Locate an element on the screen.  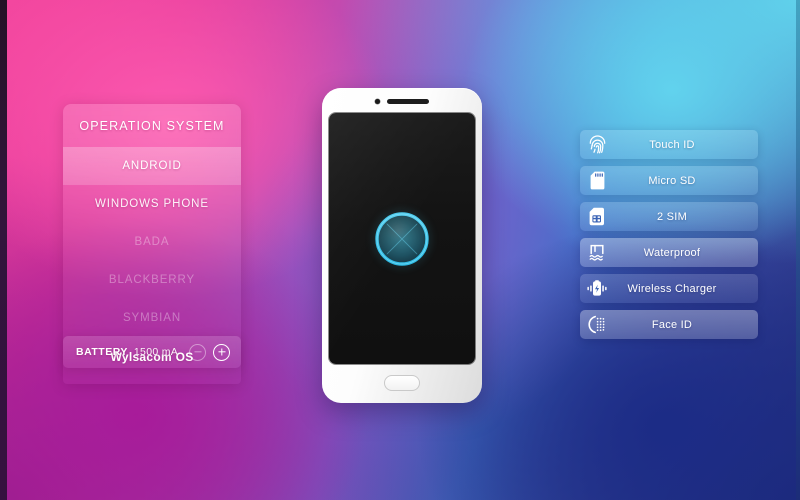
os-option-label: ANDROID is located at coordinates (152, 166).